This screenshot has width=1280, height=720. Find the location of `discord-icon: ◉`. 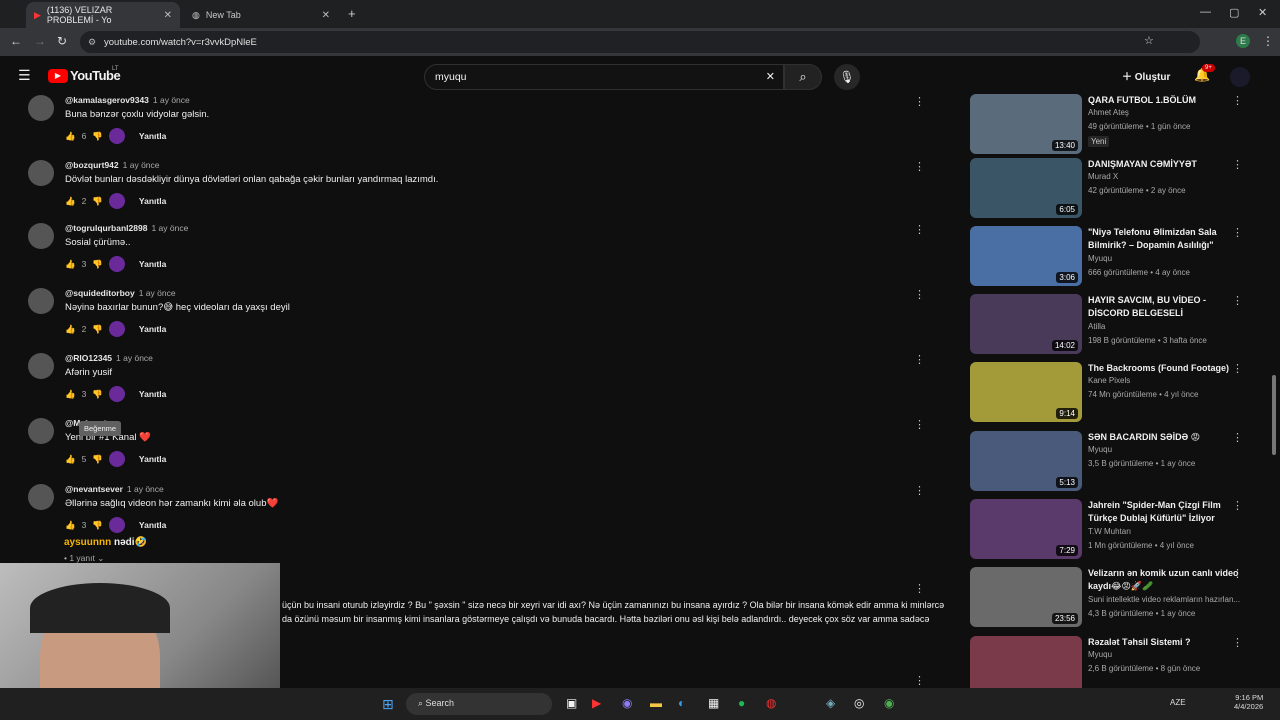

discord-icon: ◉ is located at coordinates (627, 703).